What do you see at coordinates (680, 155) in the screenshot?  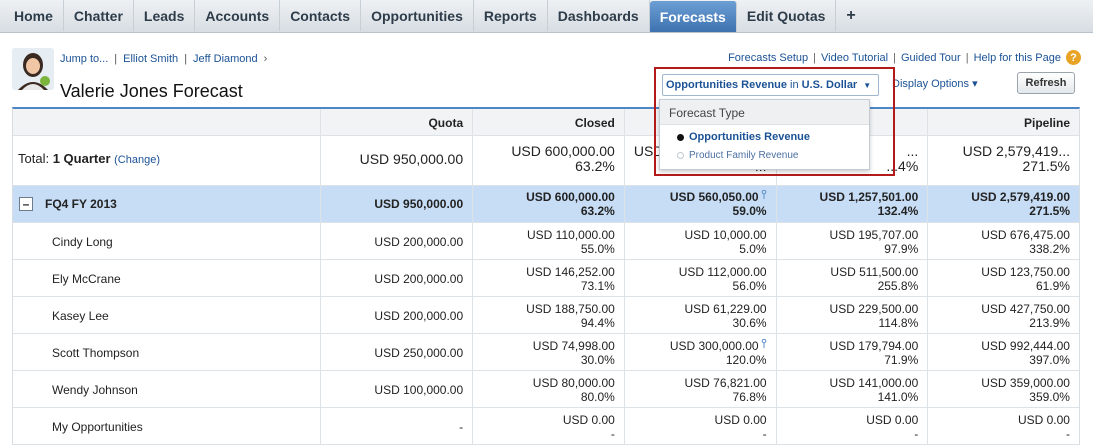 I see `unselected-radio-icon` at bounding box center [680, 155].